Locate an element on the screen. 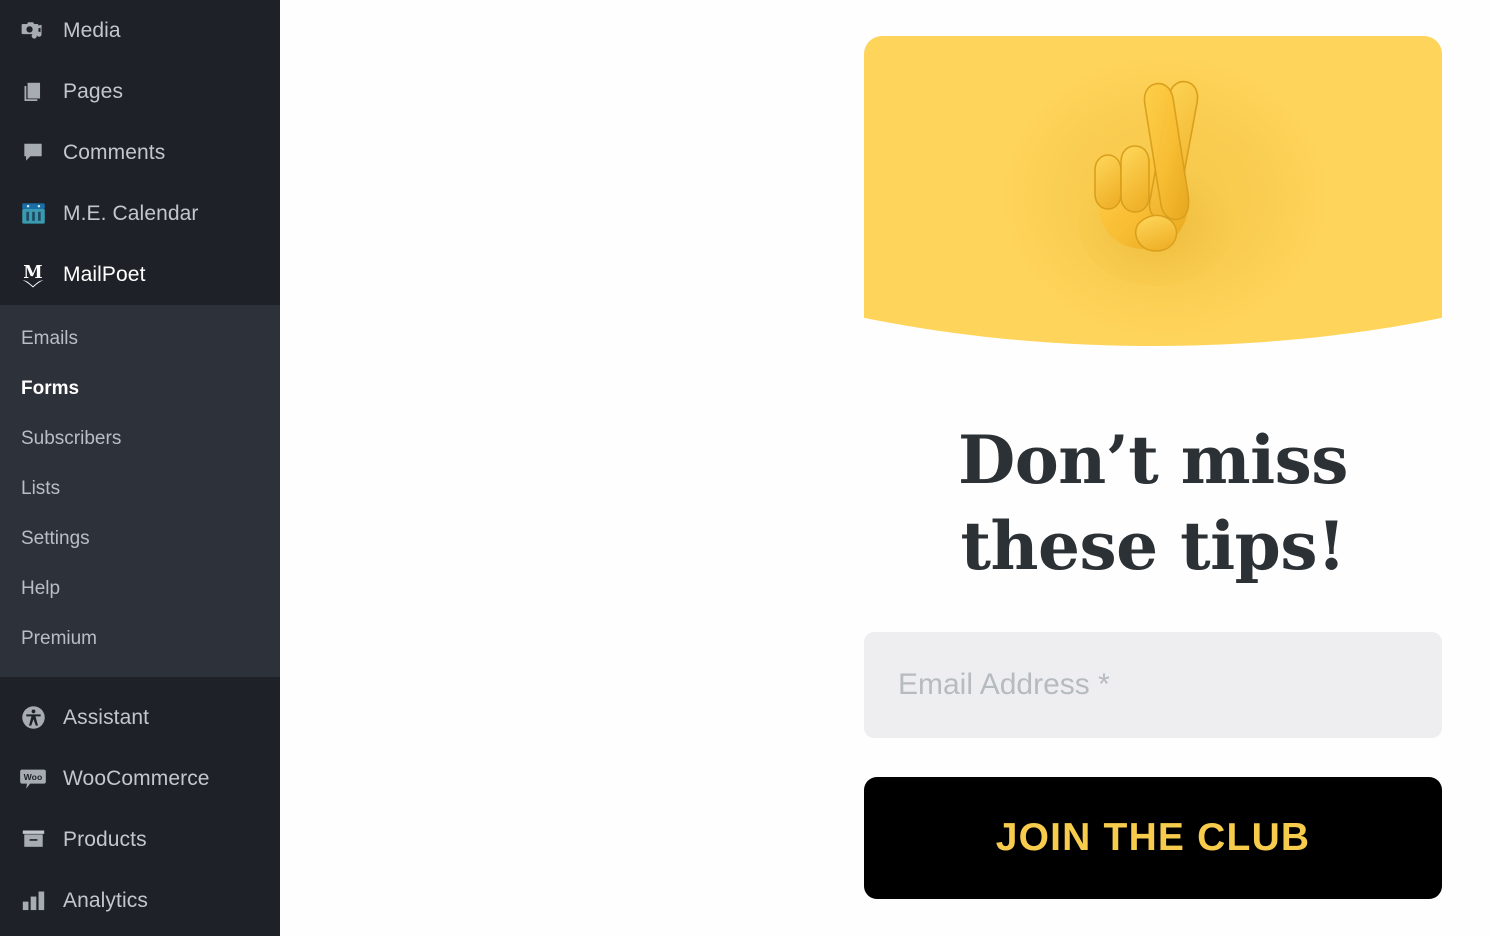 Image resolution: width=1490 pixels, height=936 pixels. sidebar-item-label: Media is located at coordinates (92, 30).